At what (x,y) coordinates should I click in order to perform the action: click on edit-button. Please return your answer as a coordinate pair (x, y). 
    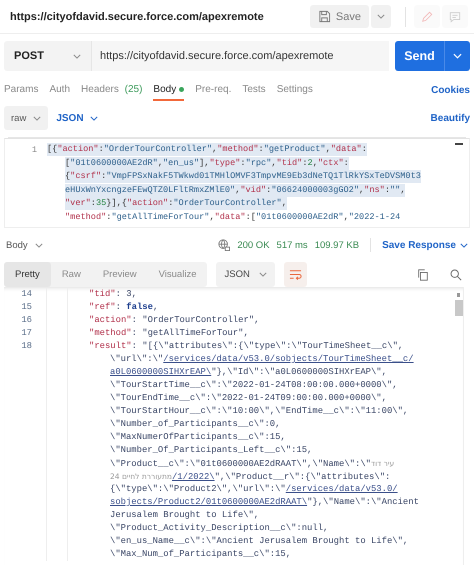
    Looking at the image, I should click on (427, 16).